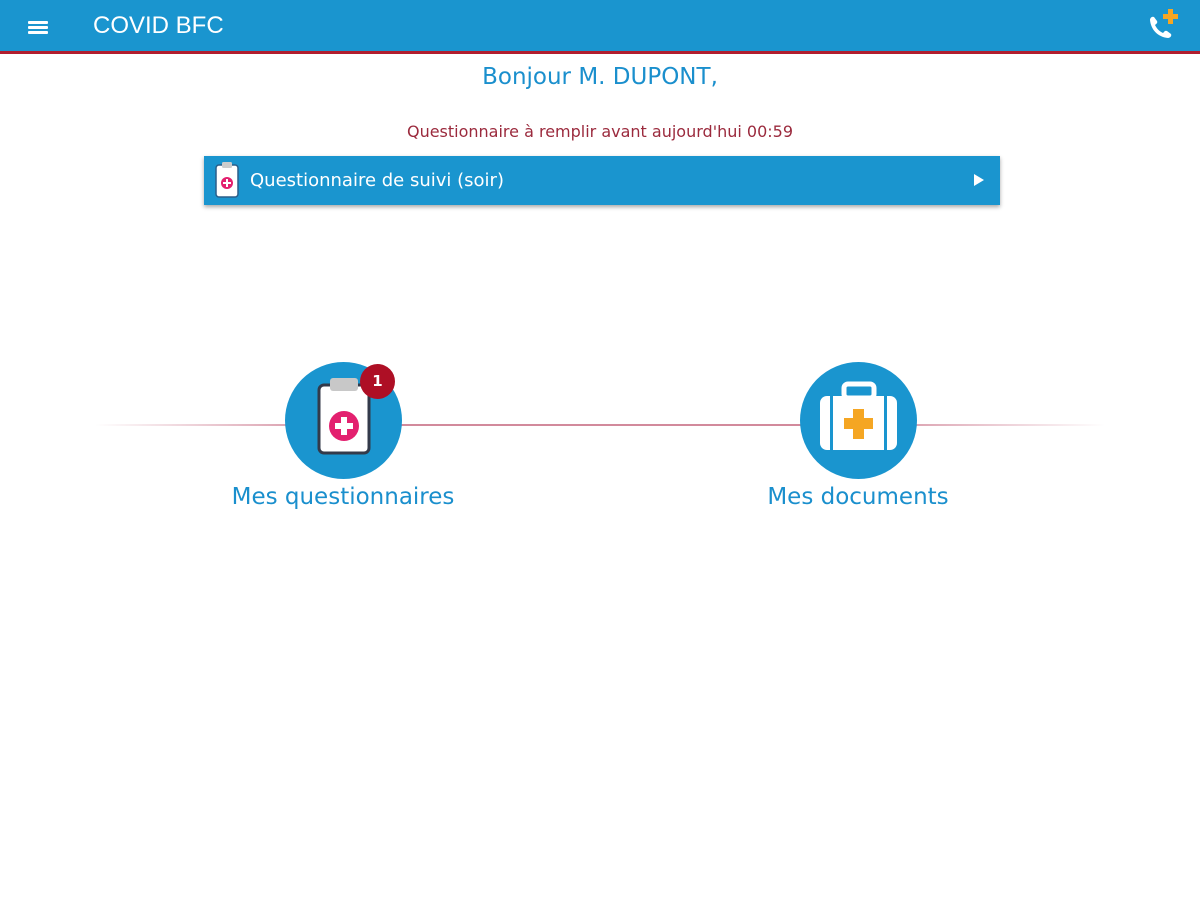 The height and width of the screenshot is (900, 1200). I want to click on phone-plus-icon, so click(1162, 26).